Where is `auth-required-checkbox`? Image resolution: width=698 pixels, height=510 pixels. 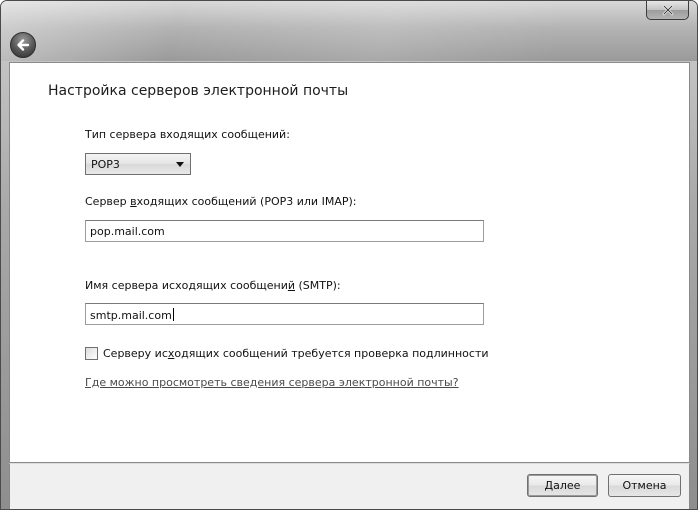 auth-required-checkbox is located at coordinates (91, 353).